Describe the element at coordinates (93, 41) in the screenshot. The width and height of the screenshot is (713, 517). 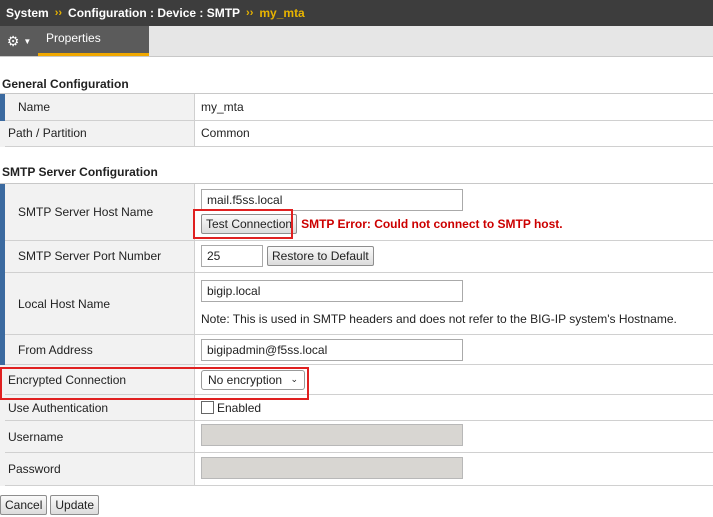
I see `tab-properties: Properties` at that location.